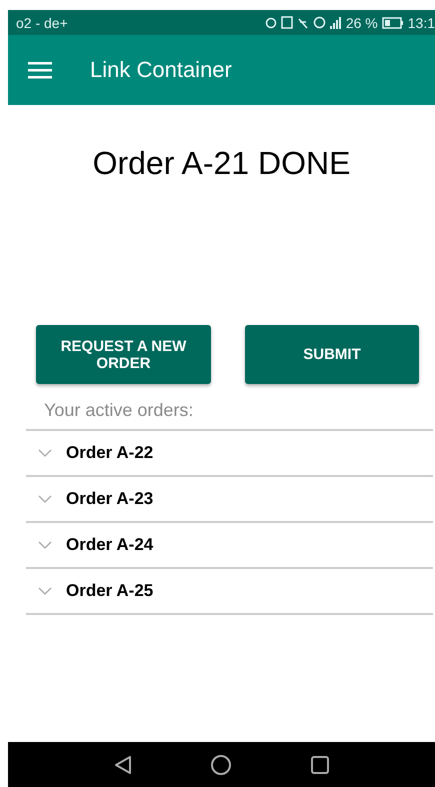 This screenshot has height=787, width=435. I want to click on order-label: Order A-22, so click(110, 453).